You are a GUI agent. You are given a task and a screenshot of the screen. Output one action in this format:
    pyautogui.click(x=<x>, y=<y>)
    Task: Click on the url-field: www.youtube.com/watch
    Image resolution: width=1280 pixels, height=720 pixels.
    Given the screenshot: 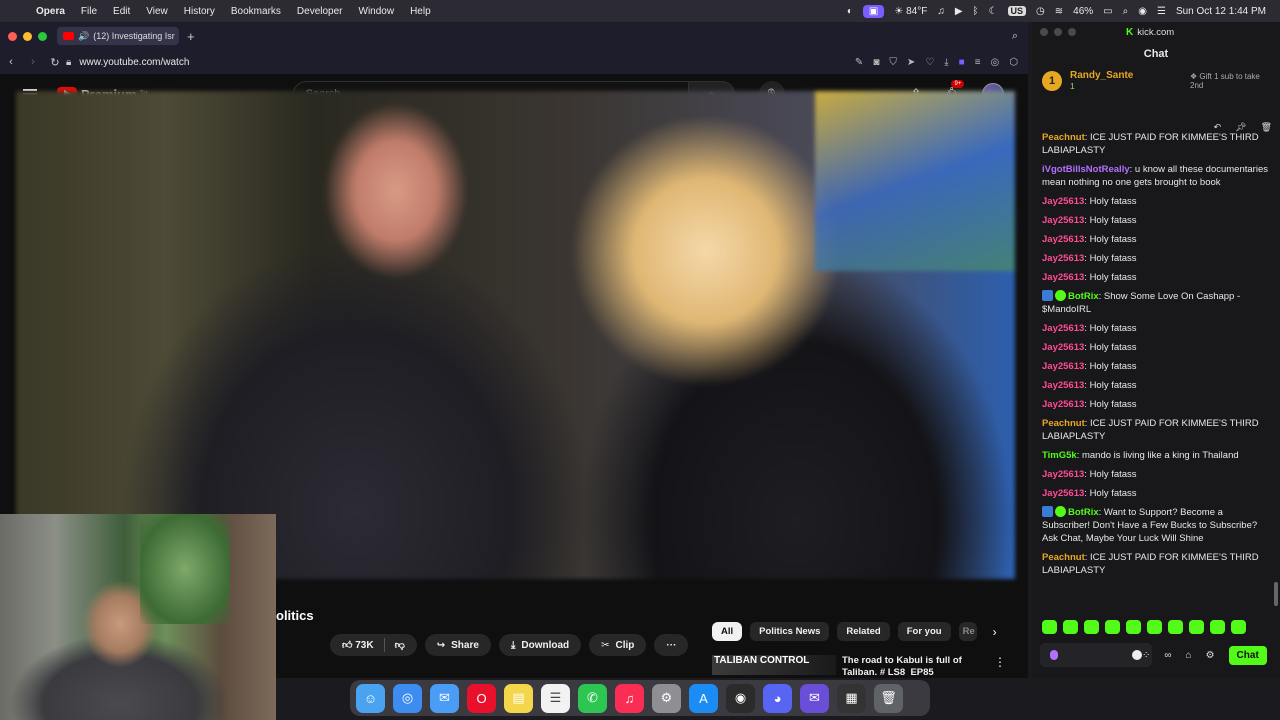 What is the action you would take?
    pyautogui.click(x=134, y=62)
    